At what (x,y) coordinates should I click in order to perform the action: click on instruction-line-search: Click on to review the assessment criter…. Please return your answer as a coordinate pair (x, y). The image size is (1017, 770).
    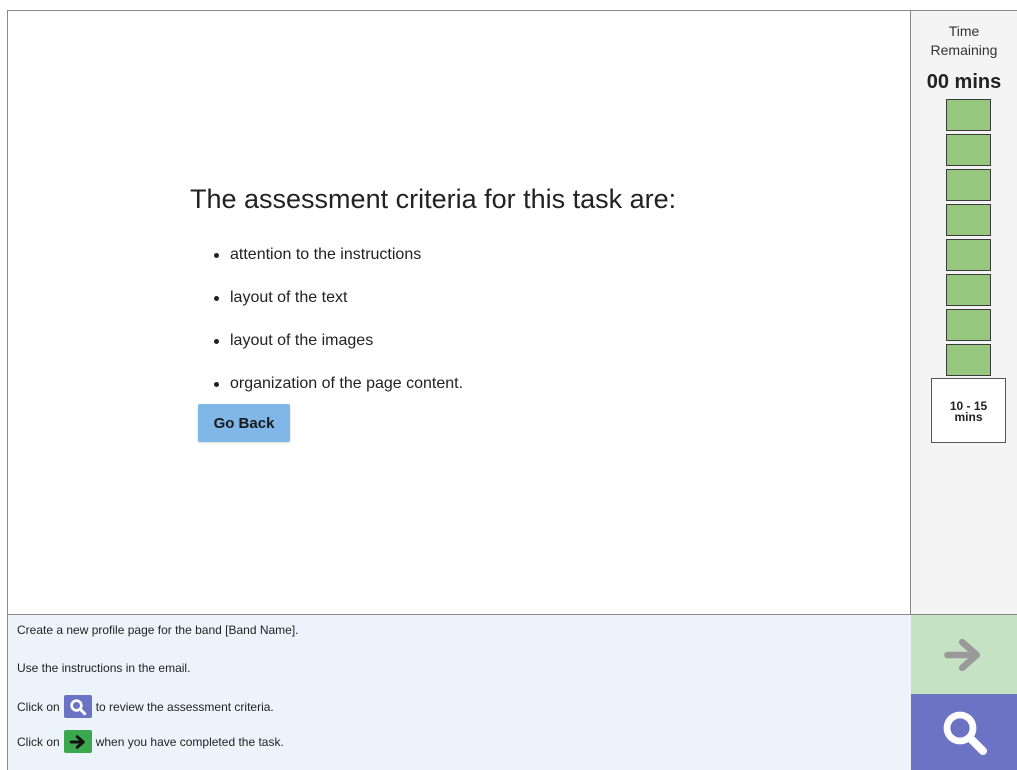
    Looking at the image, I should click on (145, 706).